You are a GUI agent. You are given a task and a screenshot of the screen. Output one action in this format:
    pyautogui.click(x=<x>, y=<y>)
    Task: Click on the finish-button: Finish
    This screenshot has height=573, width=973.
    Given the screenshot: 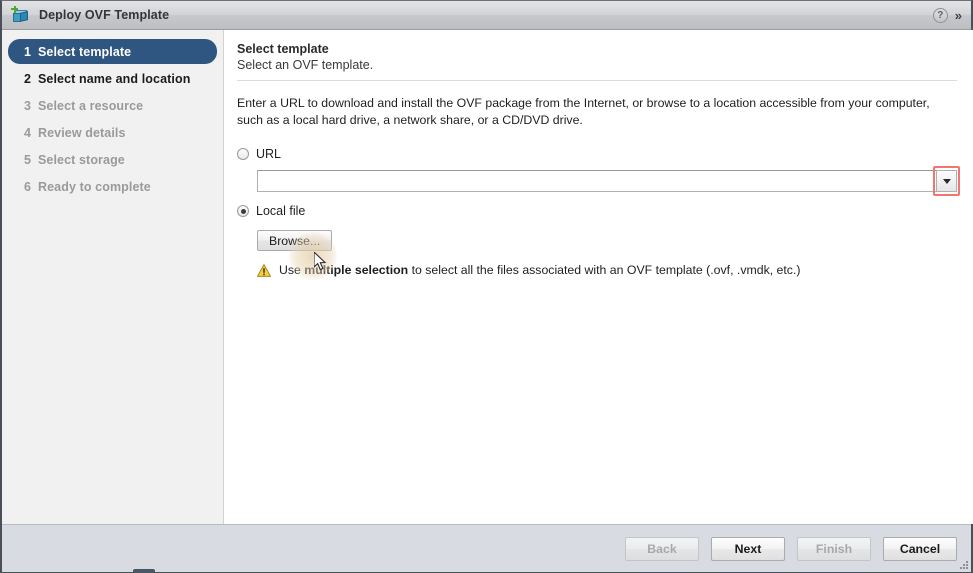 What is the action you would take?
    pyautogui.click(x=834, y=548)
    